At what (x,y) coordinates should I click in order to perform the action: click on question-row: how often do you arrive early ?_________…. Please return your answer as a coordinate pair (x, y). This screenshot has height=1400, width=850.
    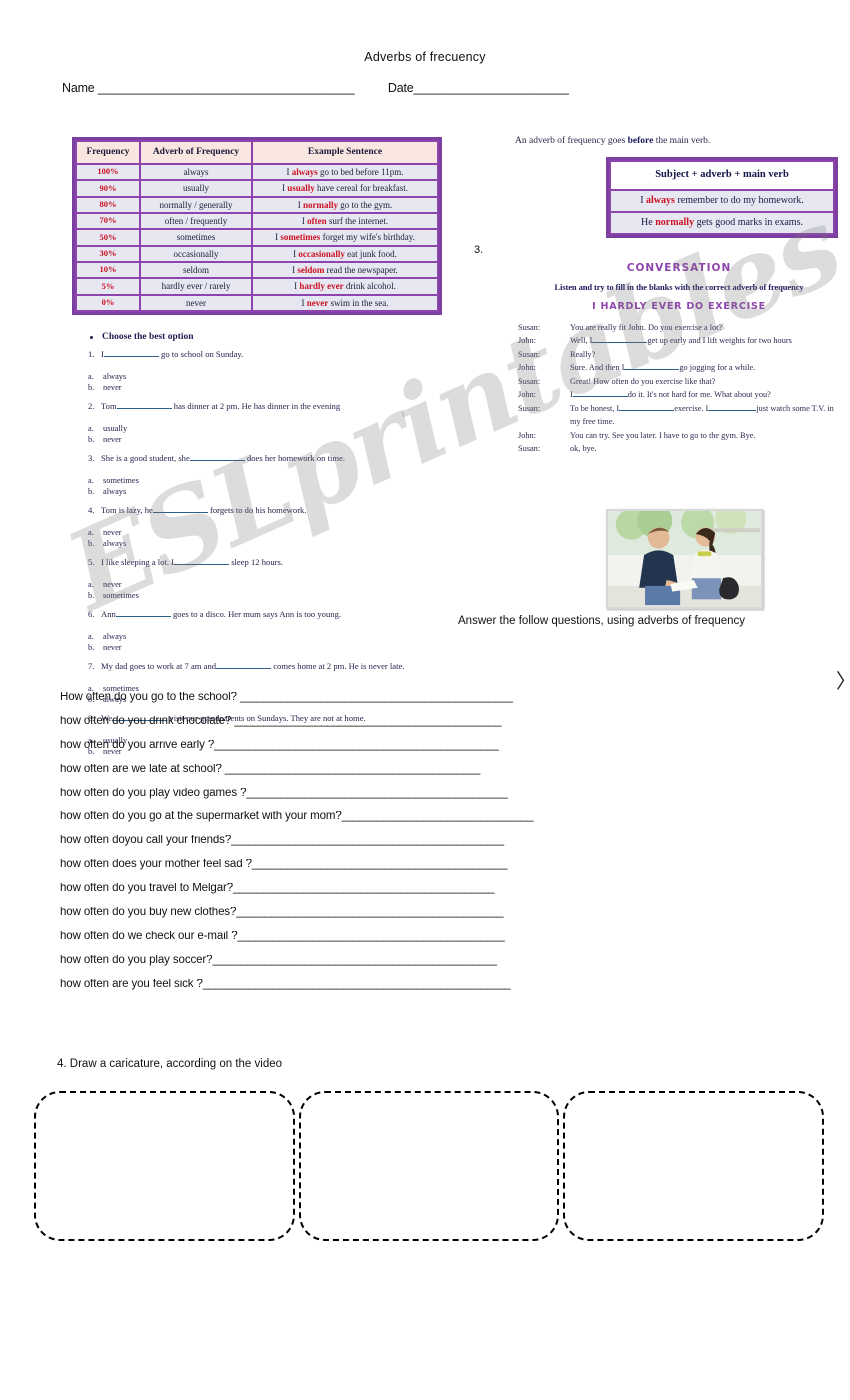
    Looking at the image, I should click on (425, 746).